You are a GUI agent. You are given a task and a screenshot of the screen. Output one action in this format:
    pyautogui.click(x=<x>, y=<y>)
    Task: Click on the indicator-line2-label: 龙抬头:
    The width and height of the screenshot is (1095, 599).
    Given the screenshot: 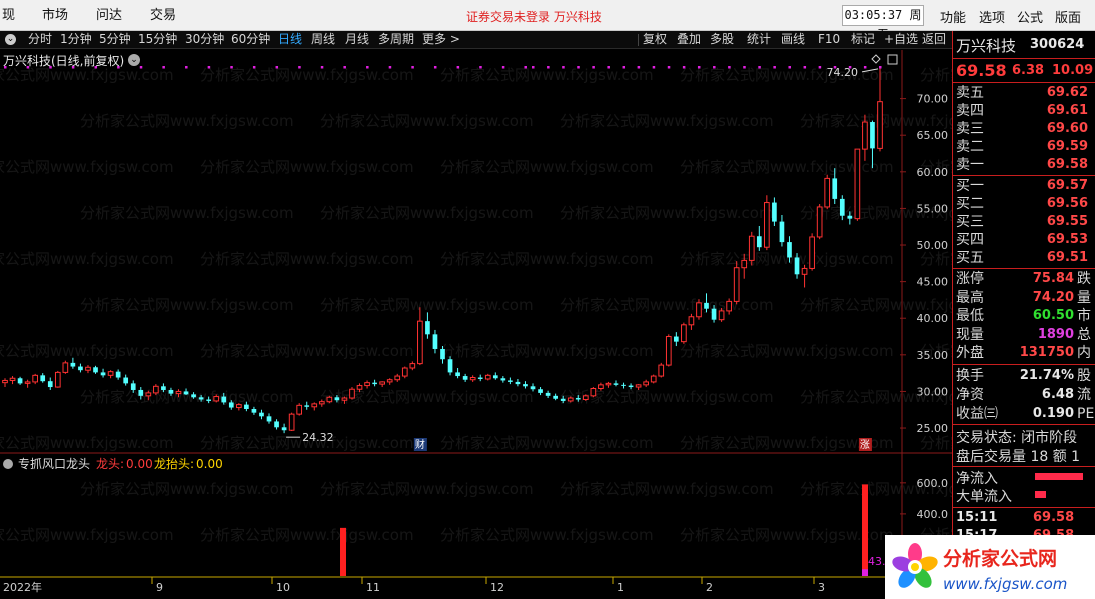 What is the action you would take?
    pyautogui.click(x=174, y=464)
    